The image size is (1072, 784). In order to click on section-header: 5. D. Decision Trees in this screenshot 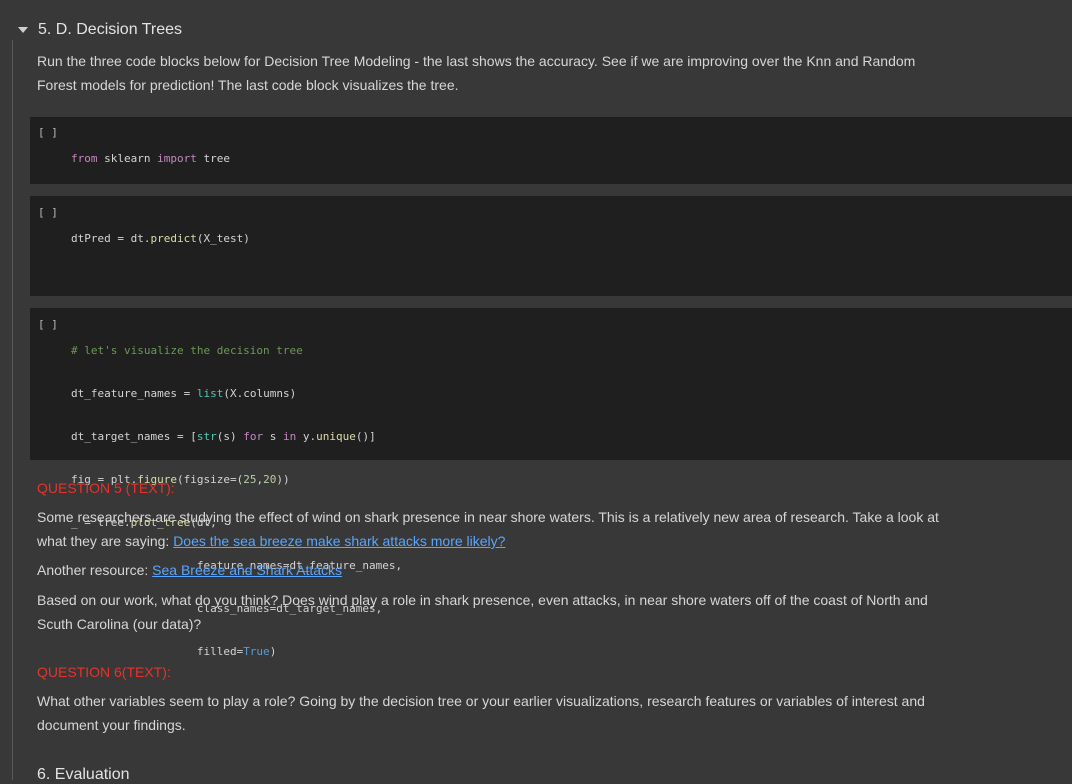, I will do `click(100, 30)`.